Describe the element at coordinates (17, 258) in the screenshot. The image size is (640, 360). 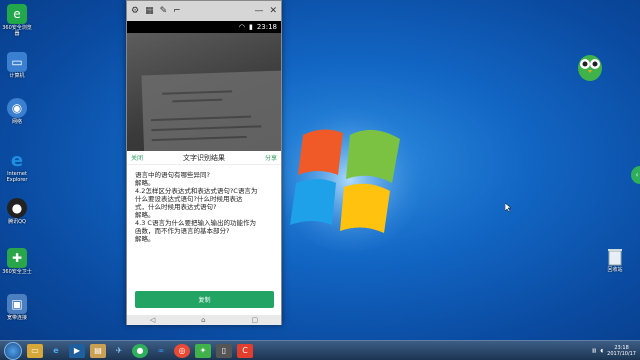
I see `shield-360-icon: ✚` at that location.